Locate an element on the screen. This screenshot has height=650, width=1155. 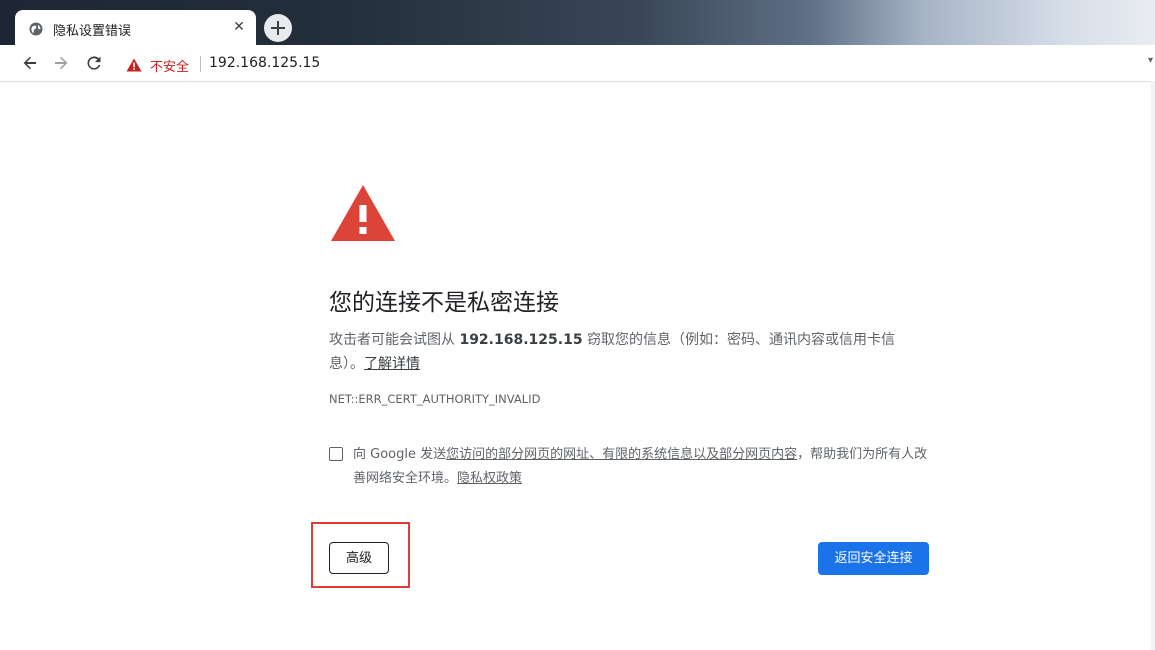
browser-toolbar: 不安全 192.168.125.15 ▾ is located at coordinates (577, 63).